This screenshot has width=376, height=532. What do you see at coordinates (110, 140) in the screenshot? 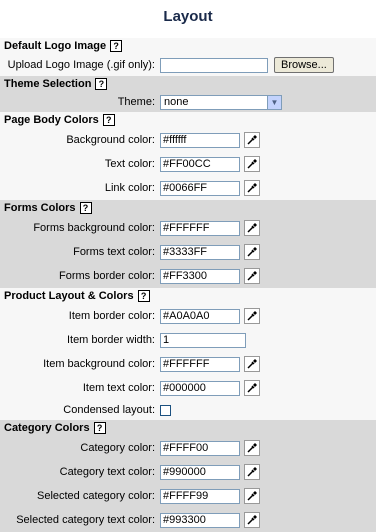
I see `background-color-label: Background color:` at bounding box center [110, 140].